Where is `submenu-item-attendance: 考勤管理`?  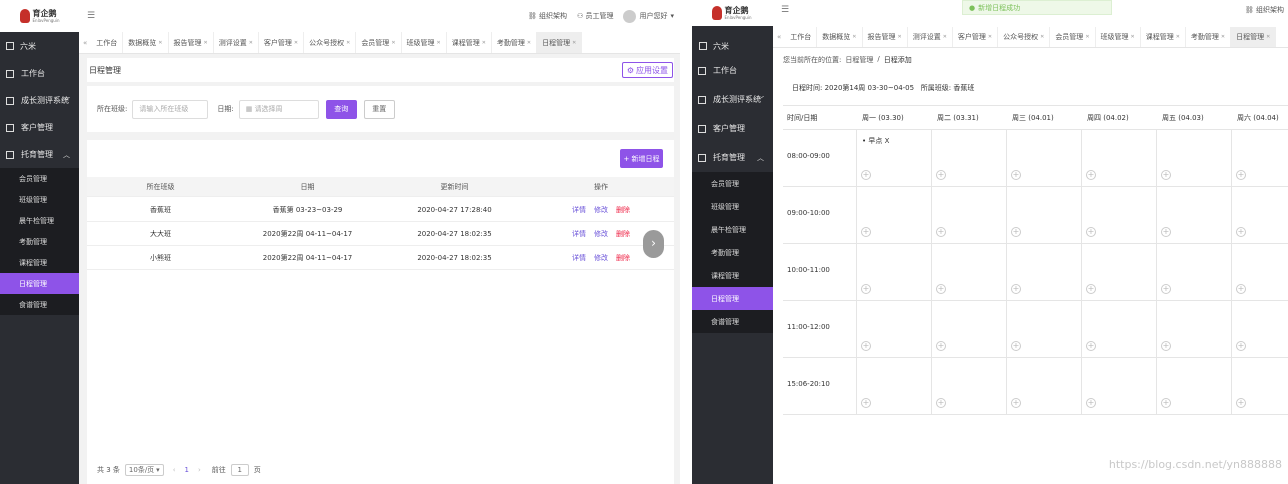
submenu-item-attendance: 考勤管理 is located at coordinates (732, 252).